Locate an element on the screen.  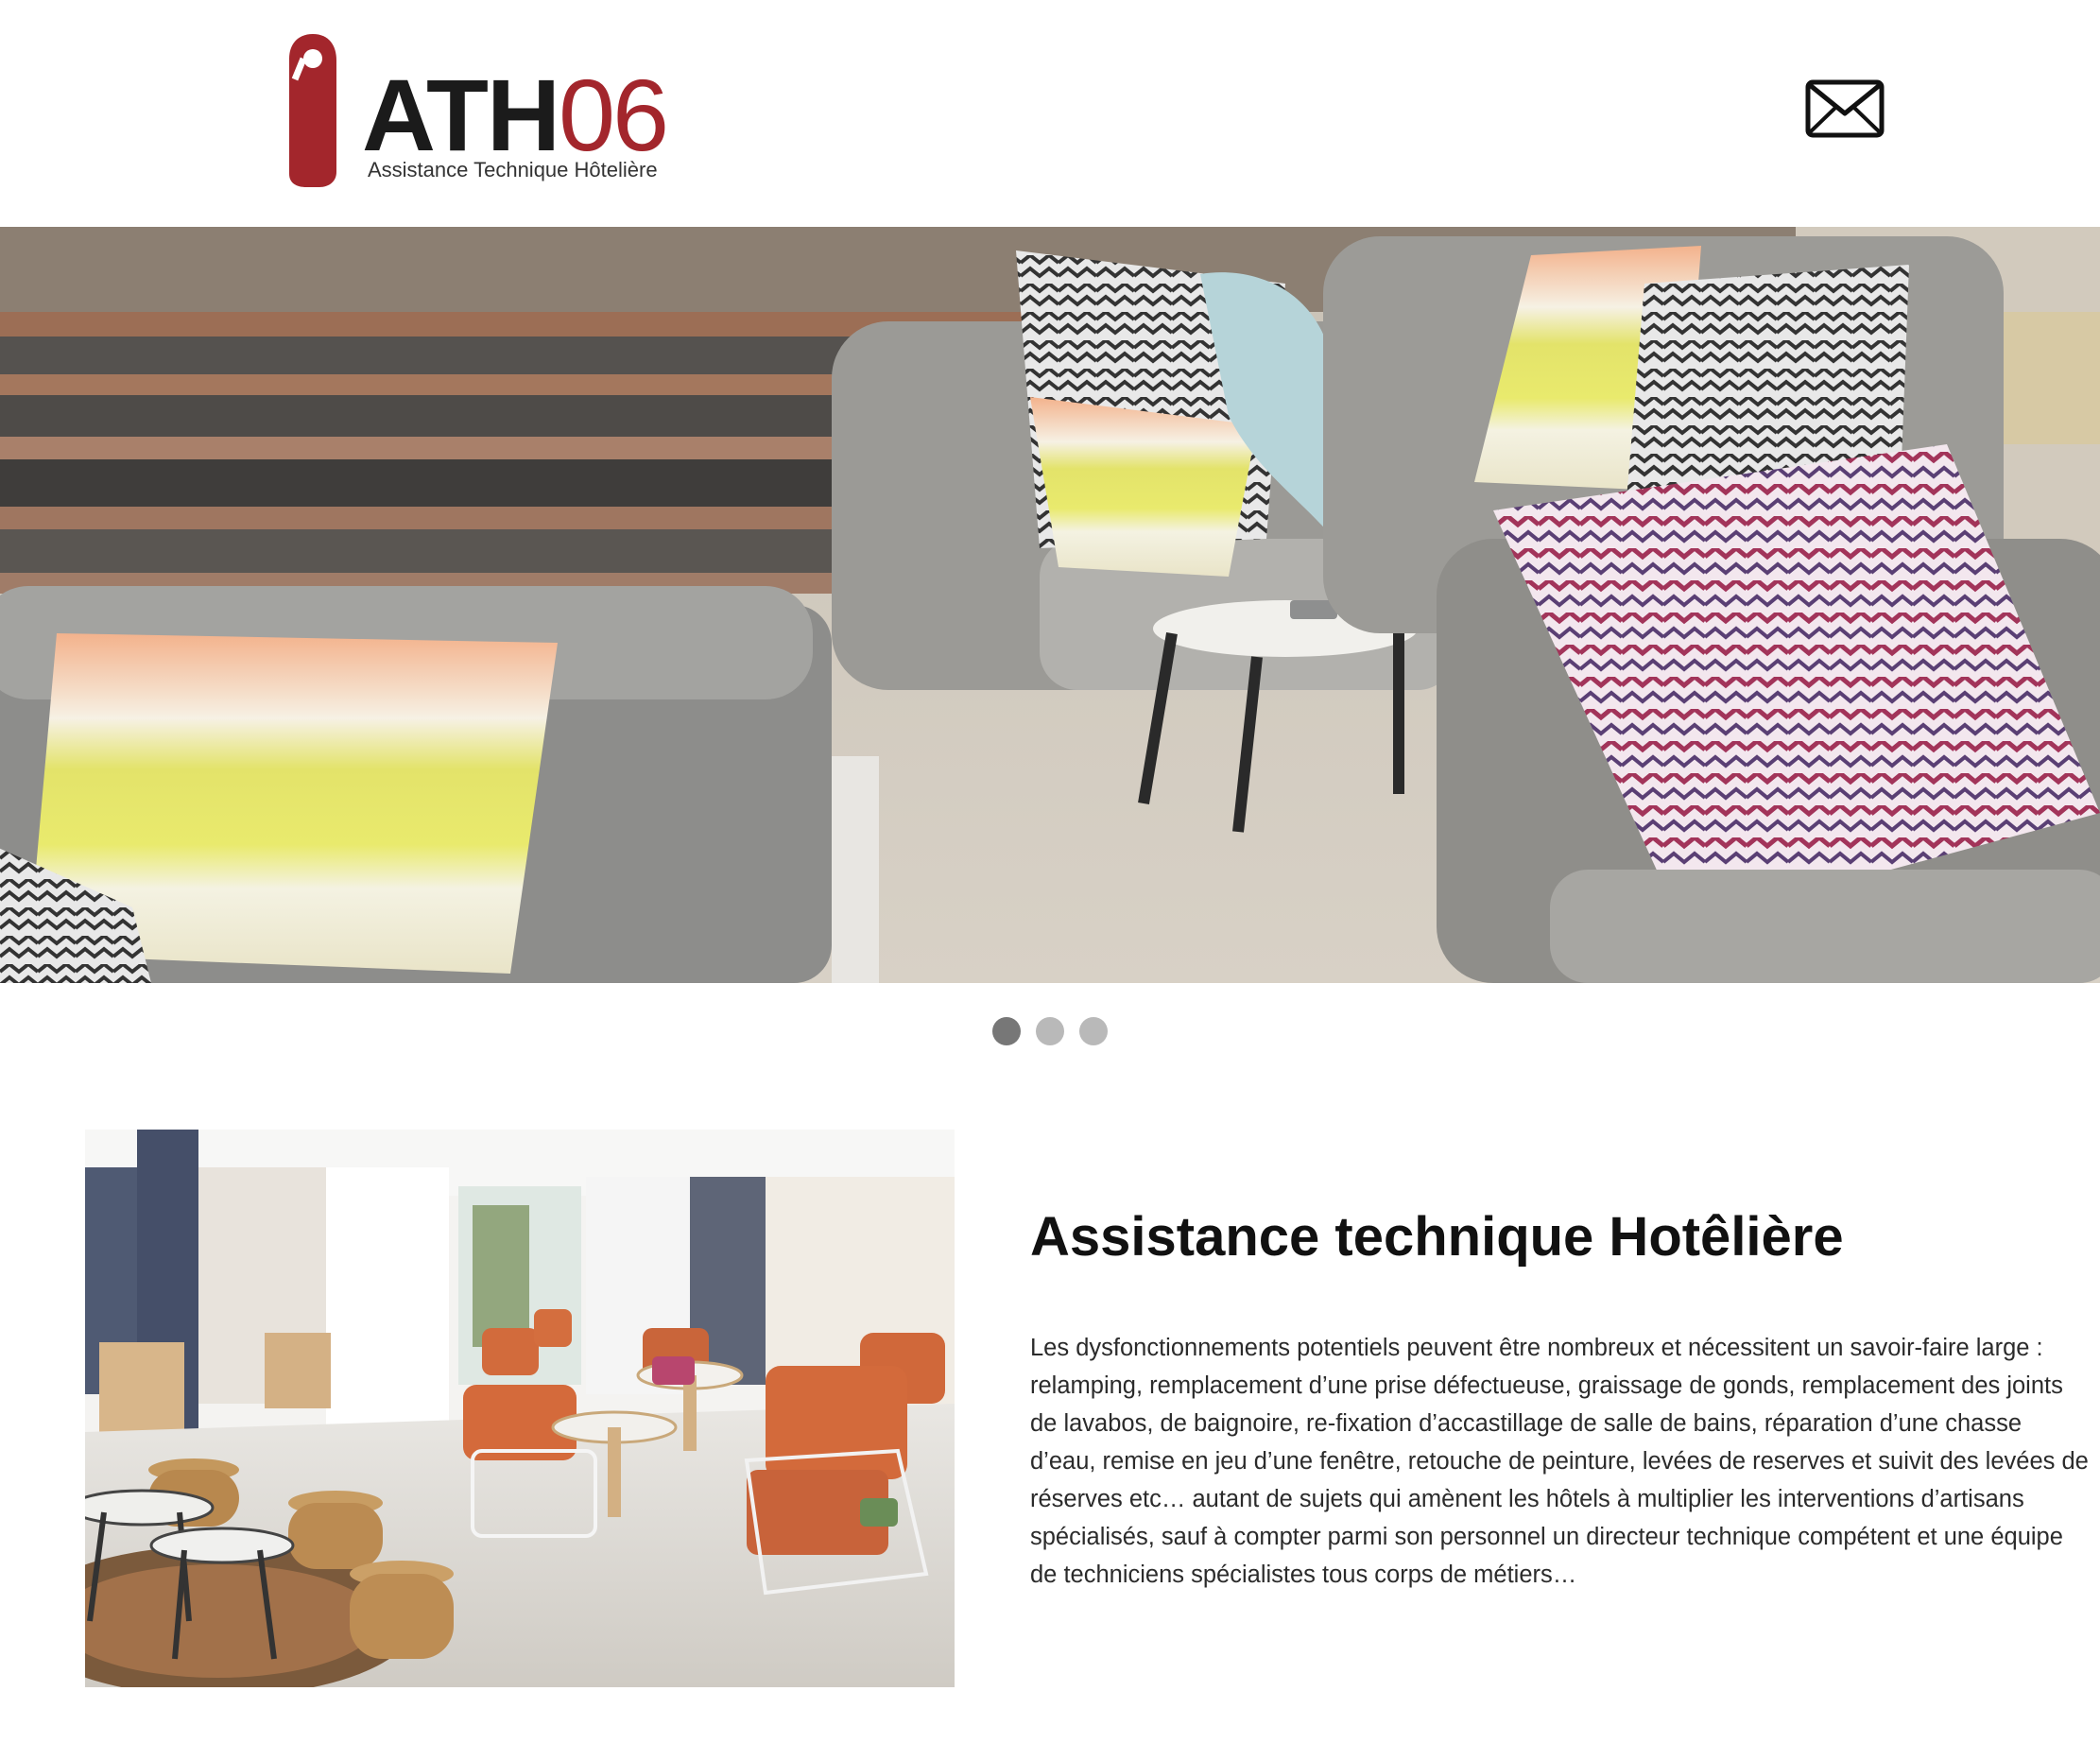
feature-image is located at coordinates (520, 1408).